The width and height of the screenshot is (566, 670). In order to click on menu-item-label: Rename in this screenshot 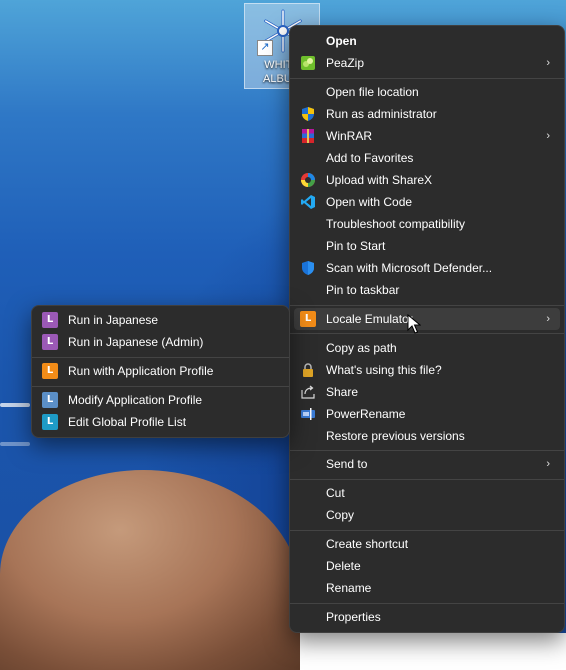, I will do `click(349, 588)`.